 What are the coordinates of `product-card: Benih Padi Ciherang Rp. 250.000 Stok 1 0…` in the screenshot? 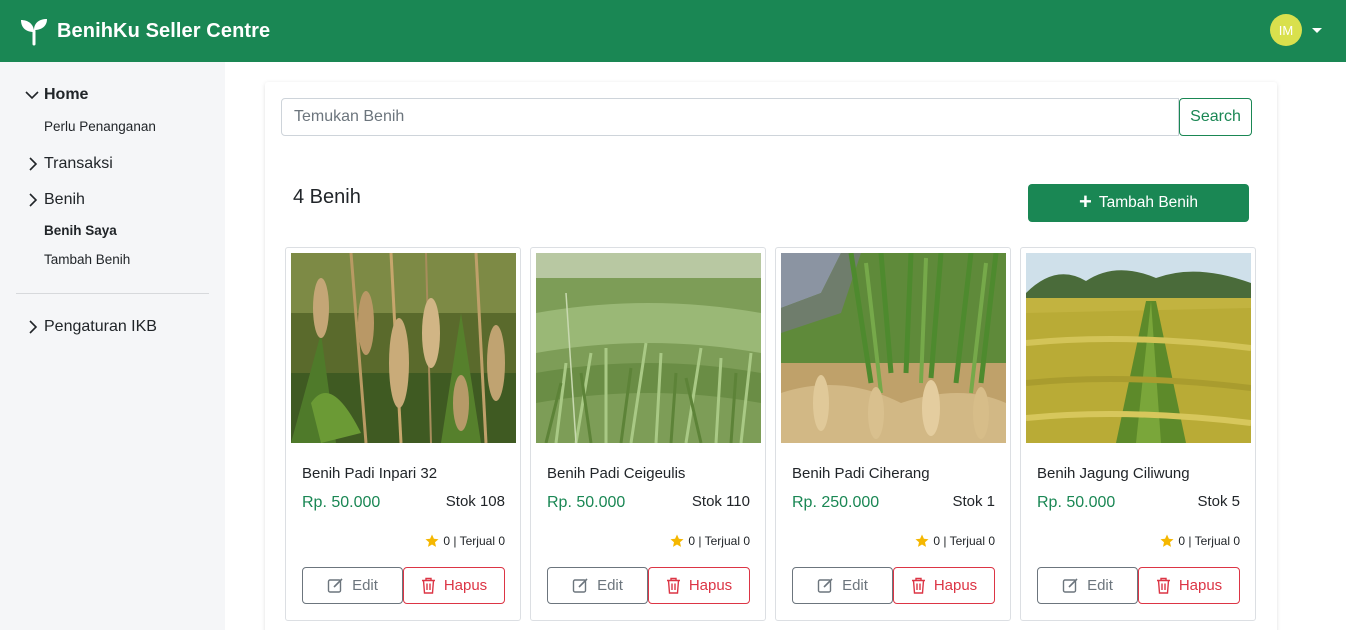 It's located at (893, 434).